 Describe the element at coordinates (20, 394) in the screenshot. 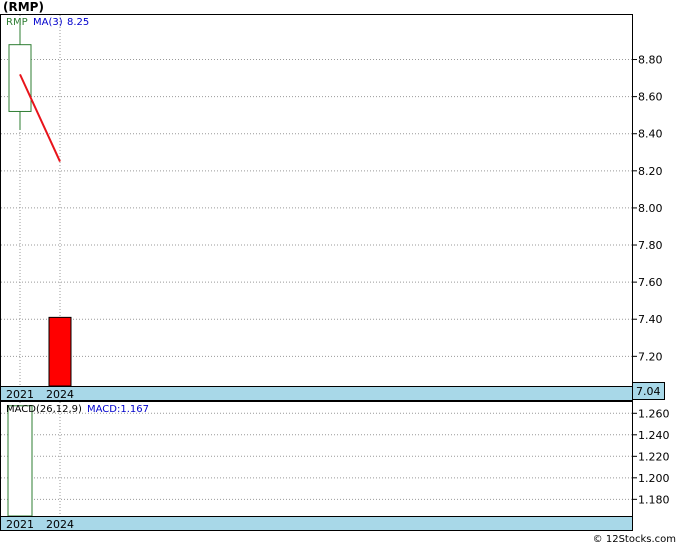

I see `price-x-label: 2021` at that location.